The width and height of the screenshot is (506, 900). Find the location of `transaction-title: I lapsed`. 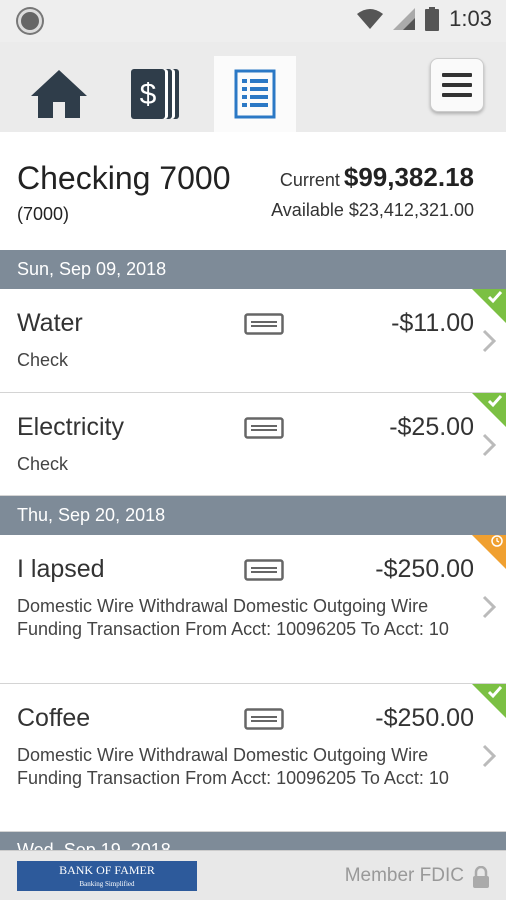

transaction-title: I lapsed is located at coordinates (61, 569).